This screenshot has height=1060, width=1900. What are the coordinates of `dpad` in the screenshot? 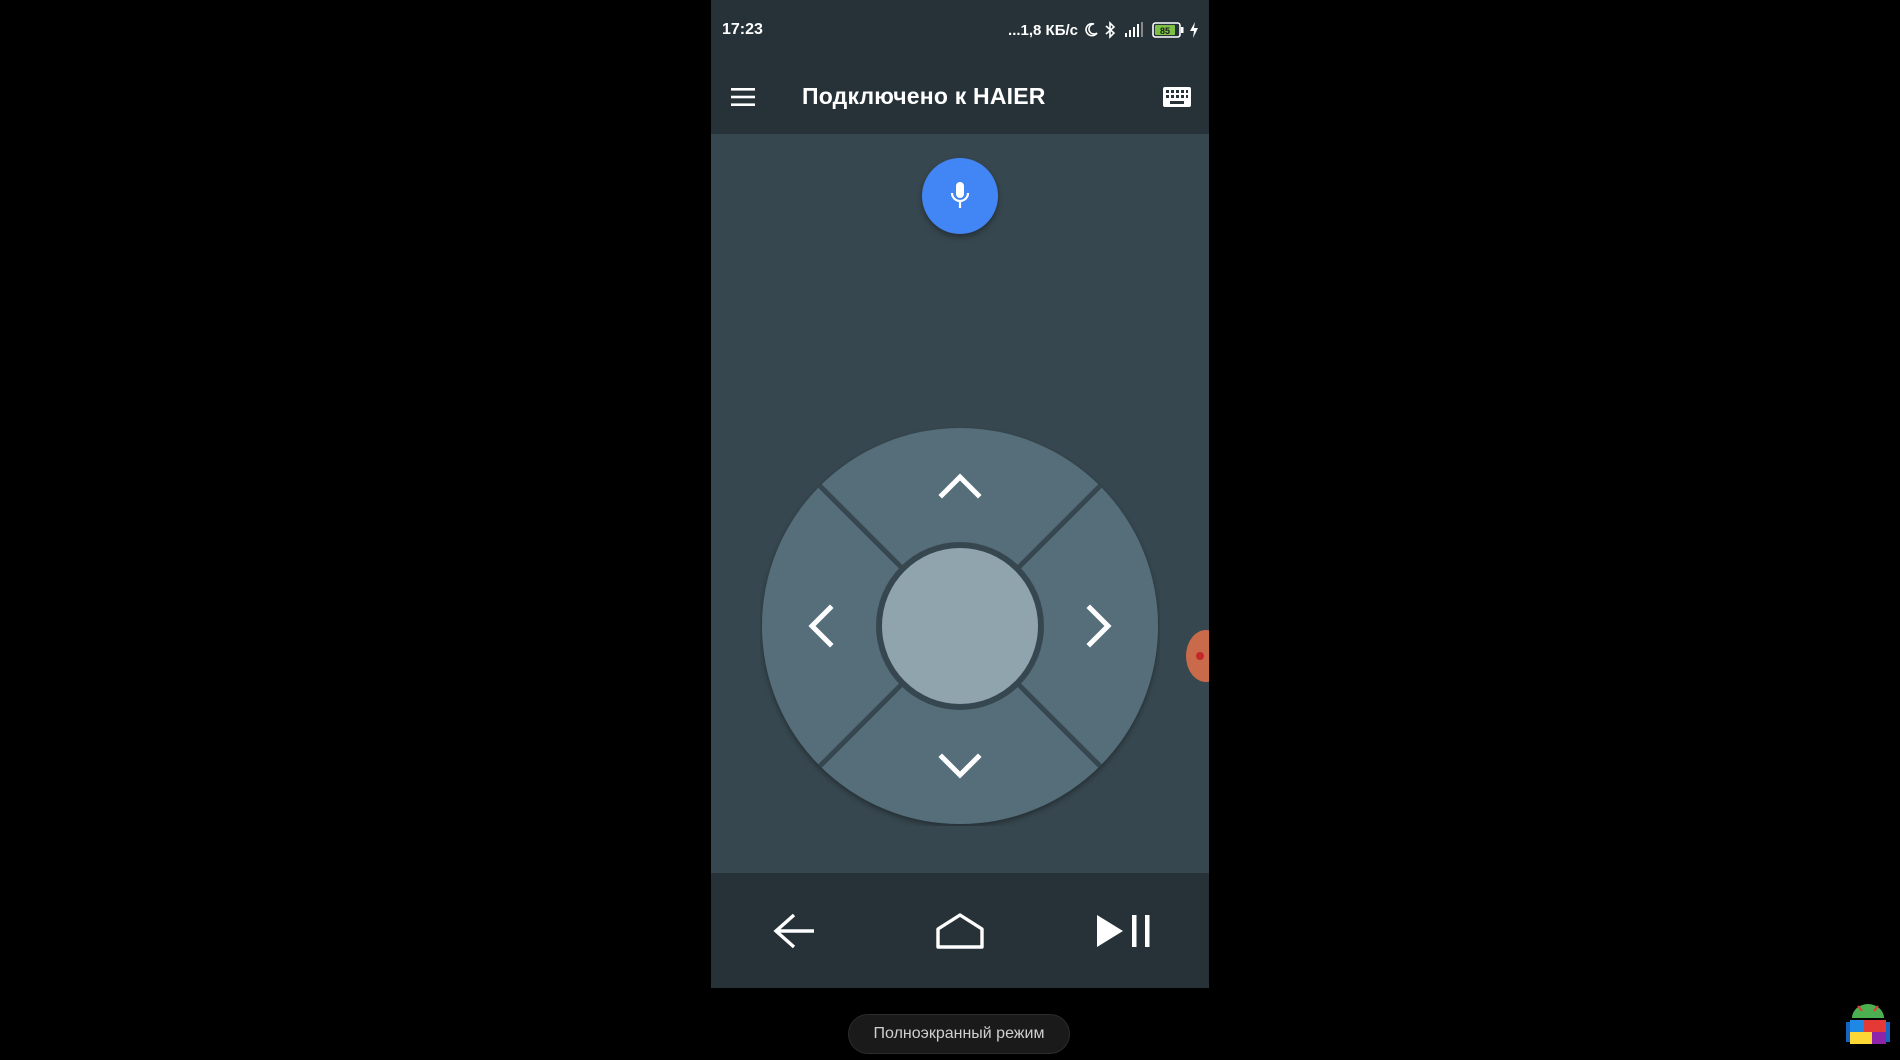 It's located at (960, 626).